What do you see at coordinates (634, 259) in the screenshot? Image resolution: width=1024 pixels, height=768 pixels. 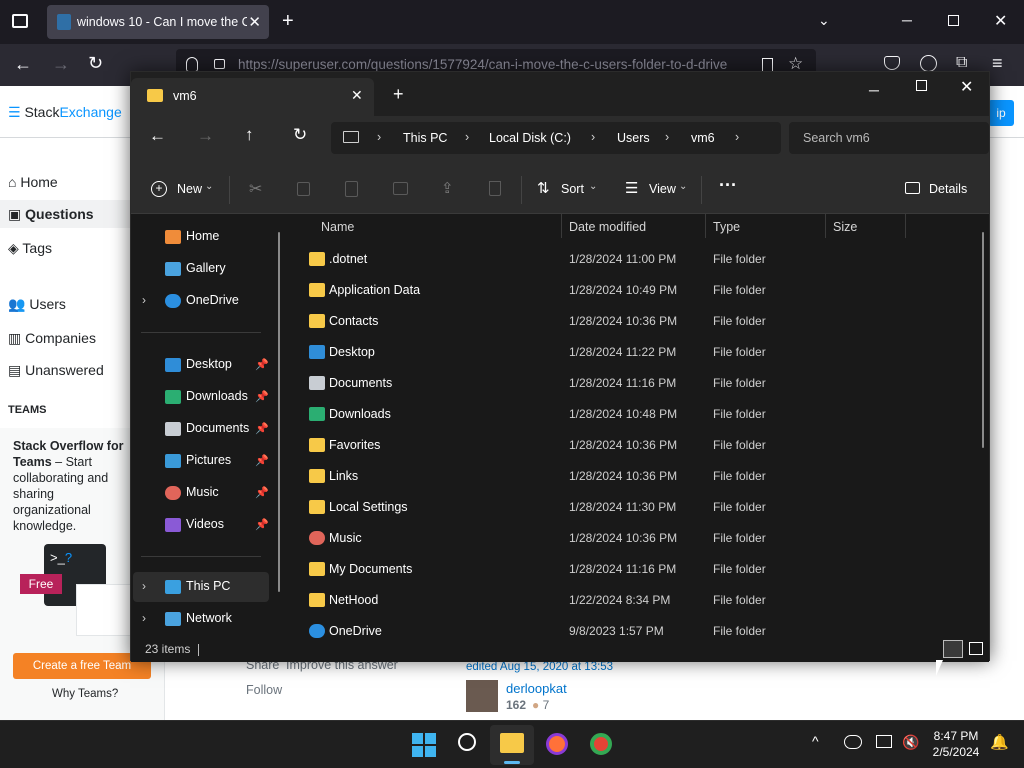 I see `file-row: .dotnet 1/28/2024 11:00 PM File folder` at bounding box center [634, 259].